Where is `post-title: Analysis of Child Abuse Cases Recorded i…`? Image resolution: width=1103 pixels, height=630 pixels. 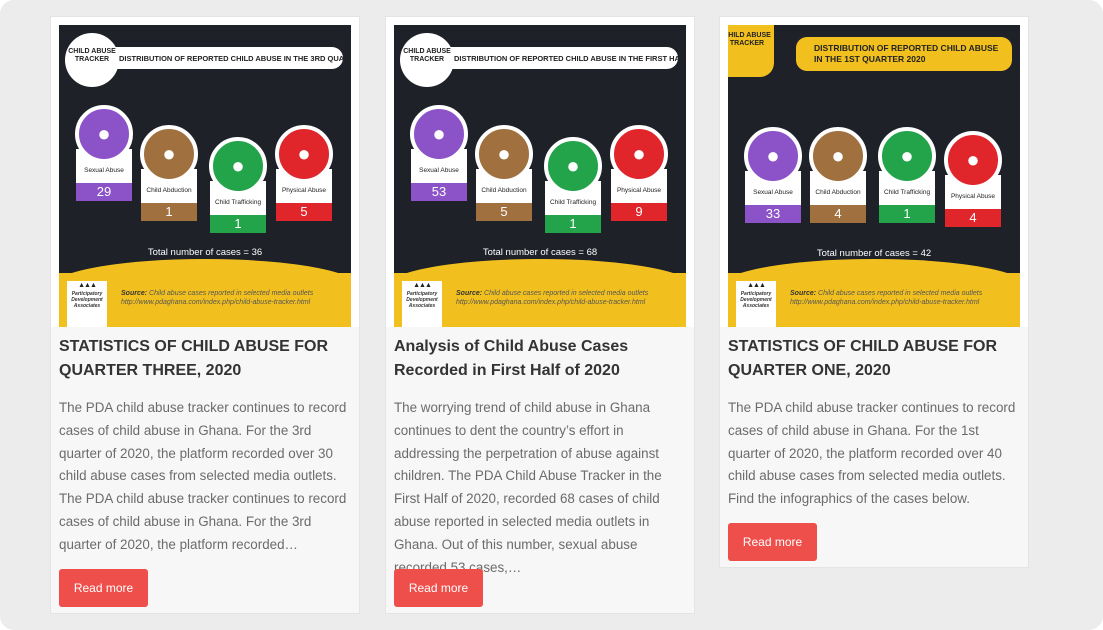
post-title: Analysis of Child Abuse Cases Recorded i… is located at coordinates (539, 359).